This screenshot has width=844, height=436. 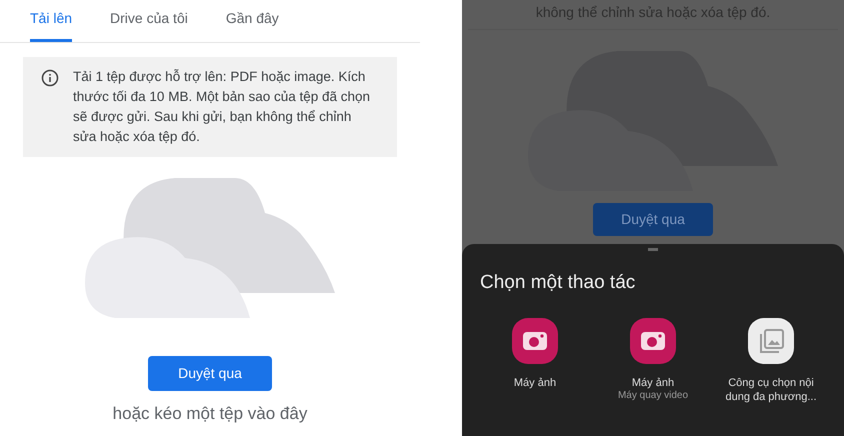 What do you see at coordinates (51, 21) in the screenshot?
I see `tab: Tải lên` at bounding box center [51, 21].